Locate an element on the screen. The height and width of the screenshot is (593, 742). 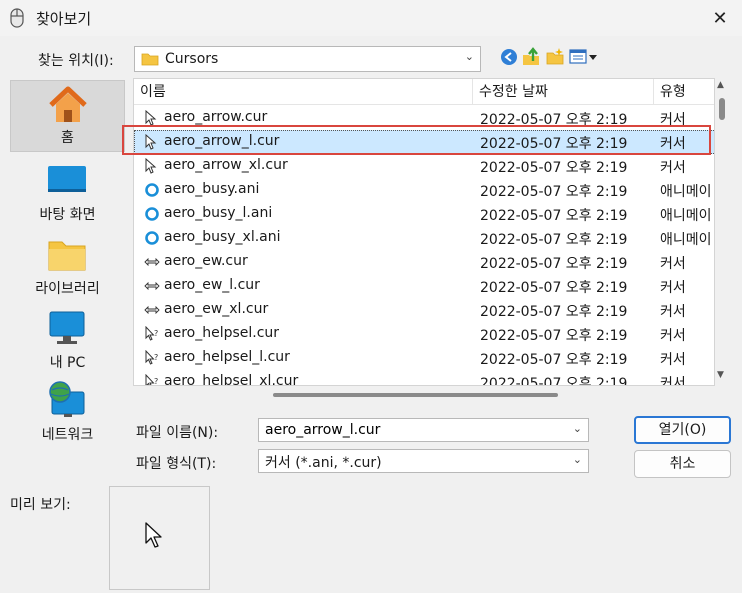
horizontal-scrollbar is located at coordinates (424, 393).